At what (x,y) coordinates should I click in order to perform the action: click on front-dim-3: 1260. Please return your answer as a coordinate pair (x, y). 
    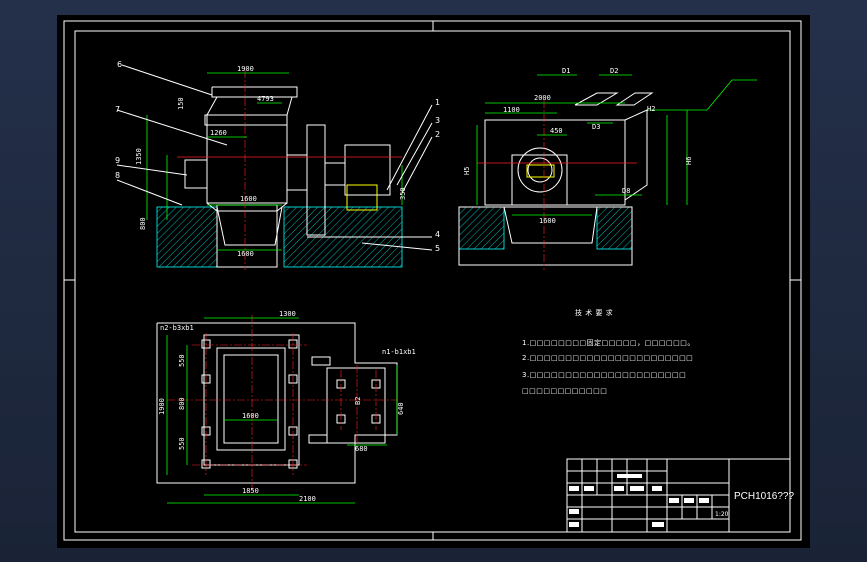
    Looking at the image, I should click on (218, 133).